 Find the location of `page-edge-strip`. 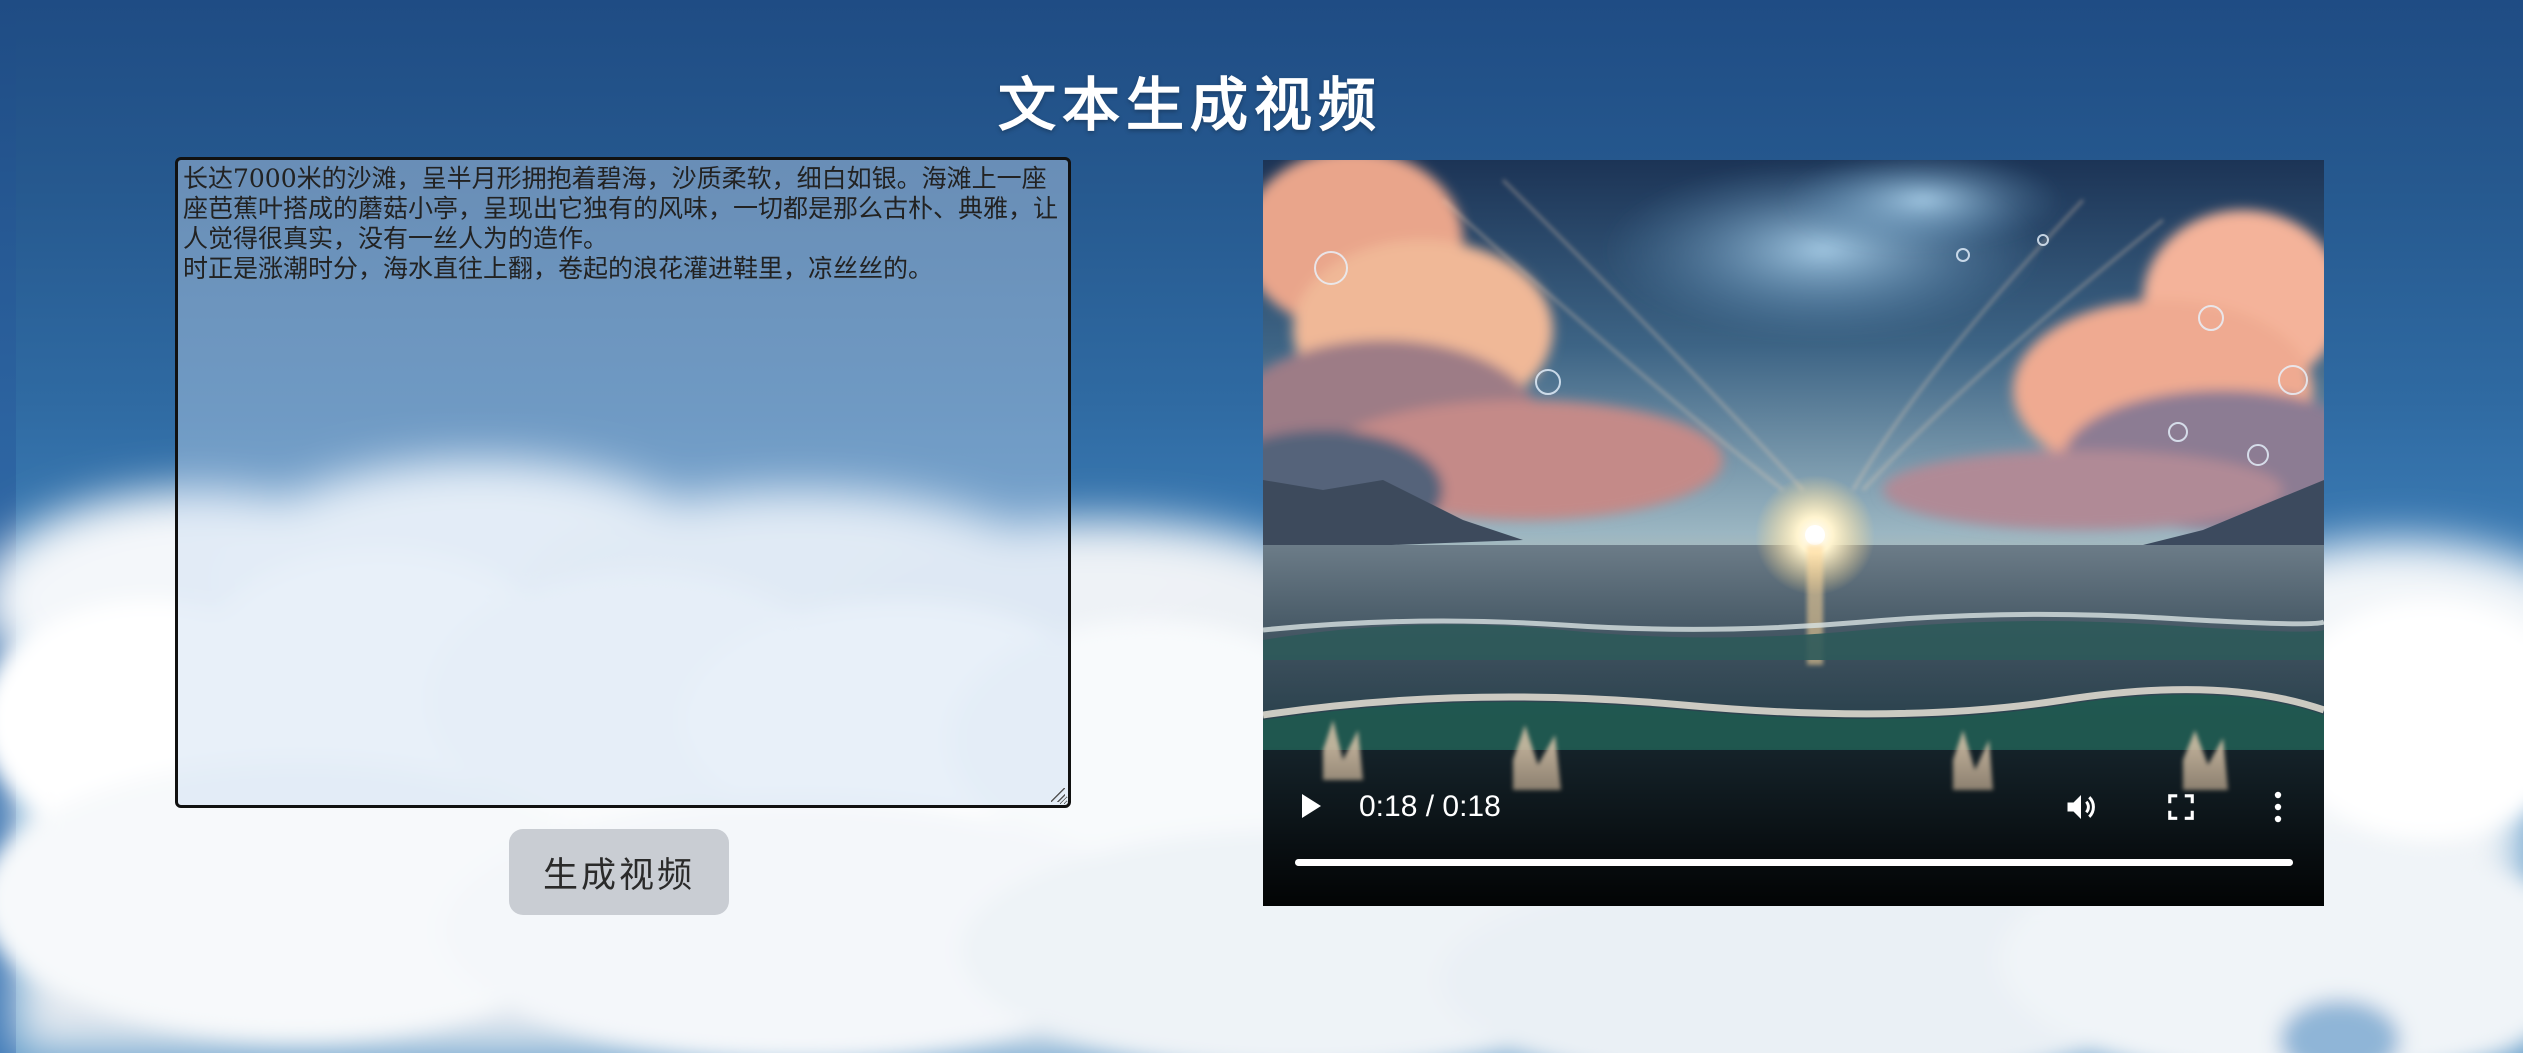

page-edge-strip is located at coordinates (8, 526).